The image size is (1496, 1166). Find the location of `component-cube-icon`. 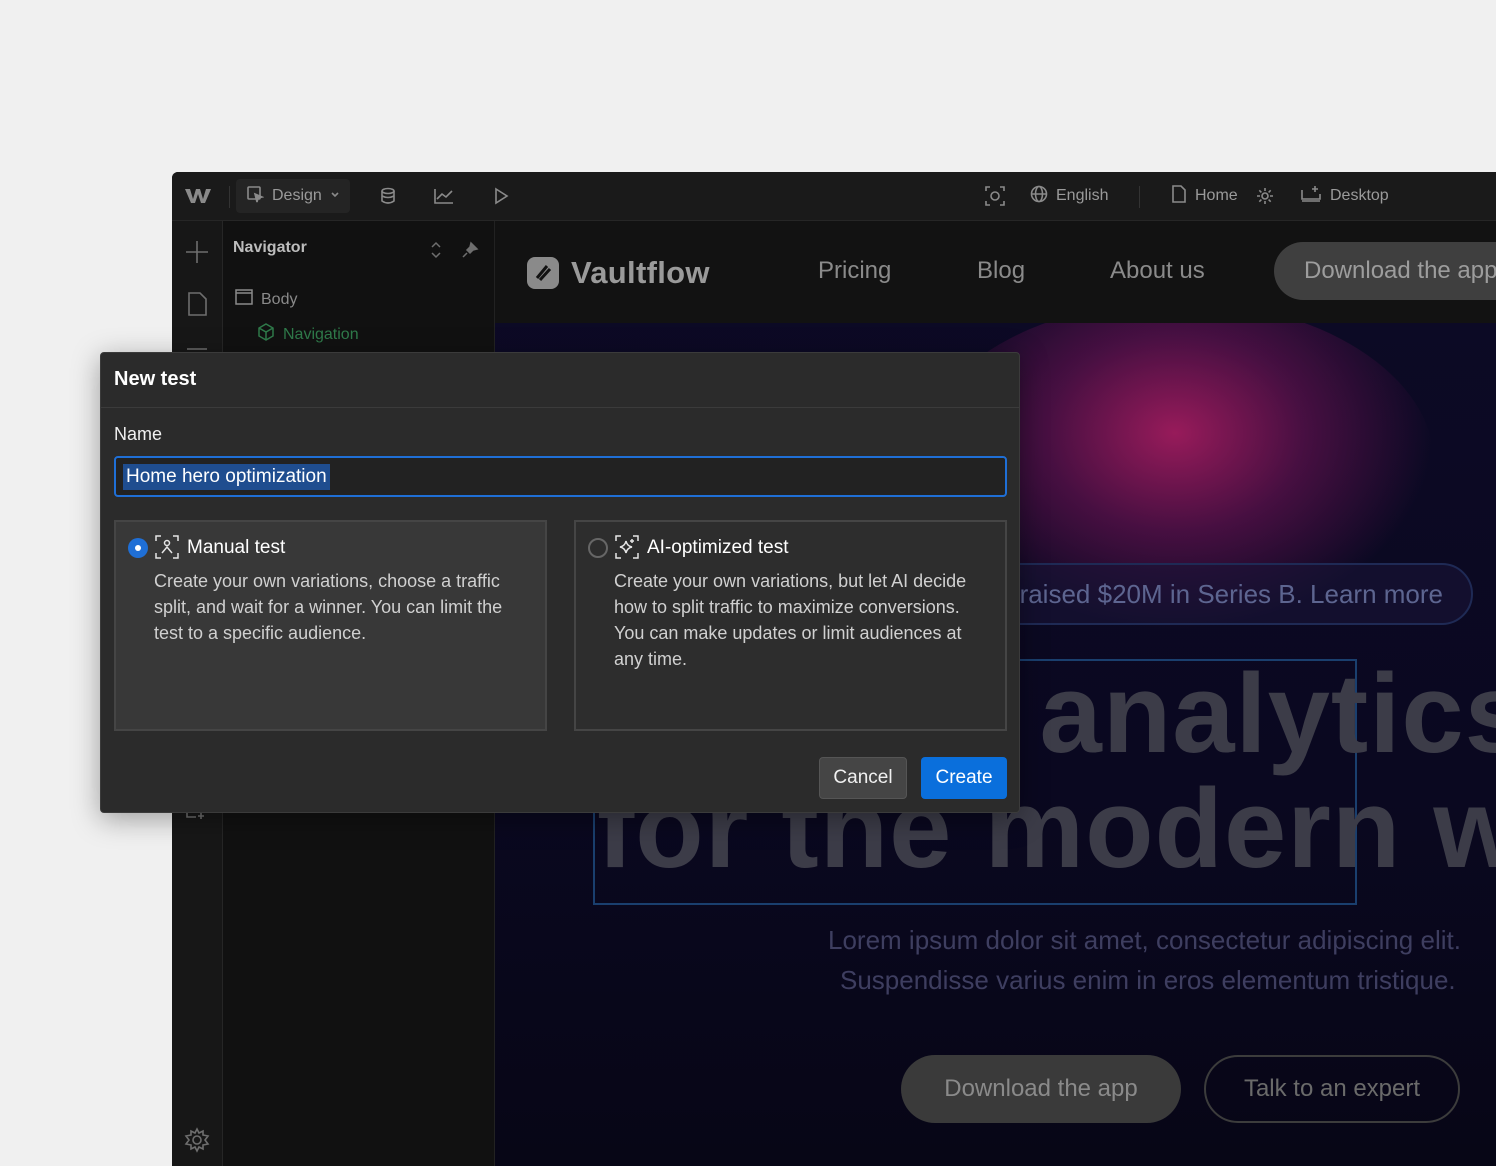

component-cube-icon is located at coordinates (266, 334).